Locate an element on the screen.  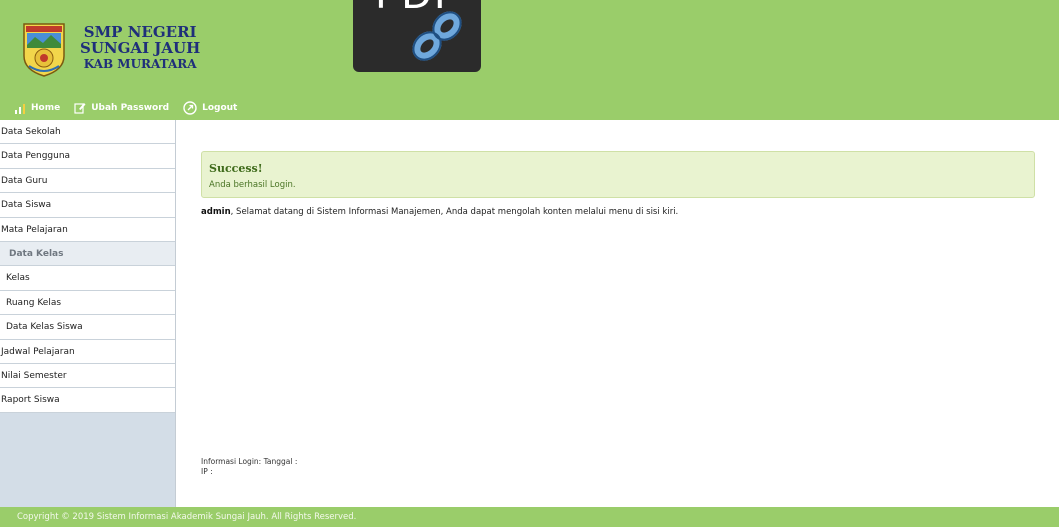
login-info: Informasi Login: Tanggal : IP : is located at coordinates (249, 467).